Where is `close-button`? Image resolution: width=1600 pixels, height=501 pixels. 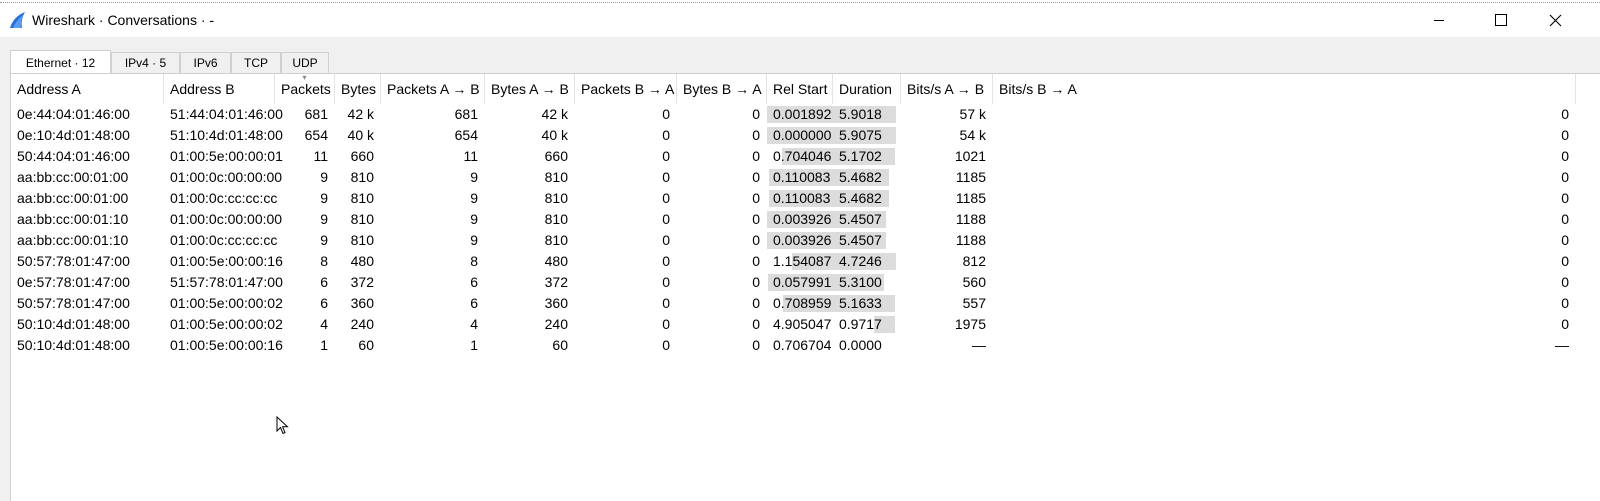 close-button is located at coordinates (1555, 20).